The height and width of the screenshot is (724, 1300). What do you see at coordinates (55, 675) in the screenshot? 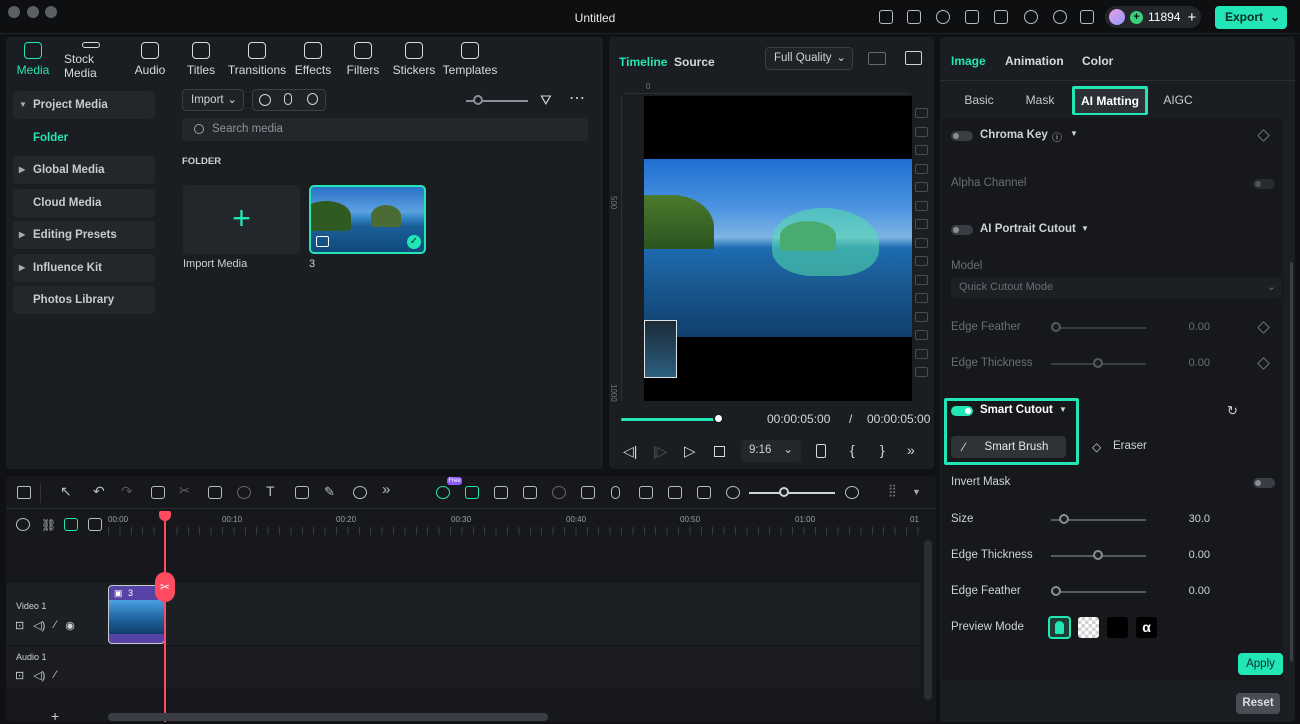
I see `magic-icon: ⁄` at bounding box center [55, 675].